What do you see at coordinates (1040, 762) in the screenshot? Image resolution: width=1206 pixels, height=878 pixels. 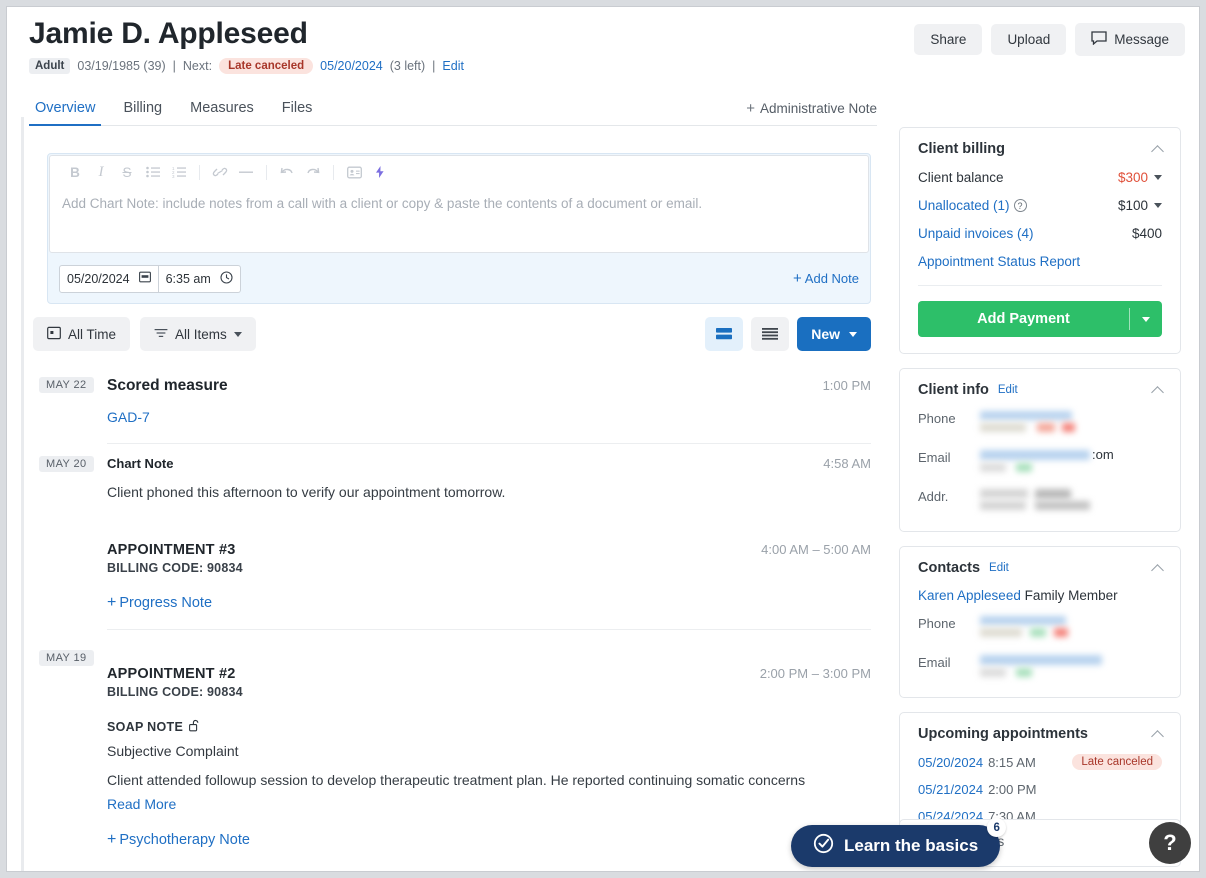 I see `upcoming-appointment-item: 05/20/2024 8:15 AM Late canceled` at bounding box center [1040, 762].